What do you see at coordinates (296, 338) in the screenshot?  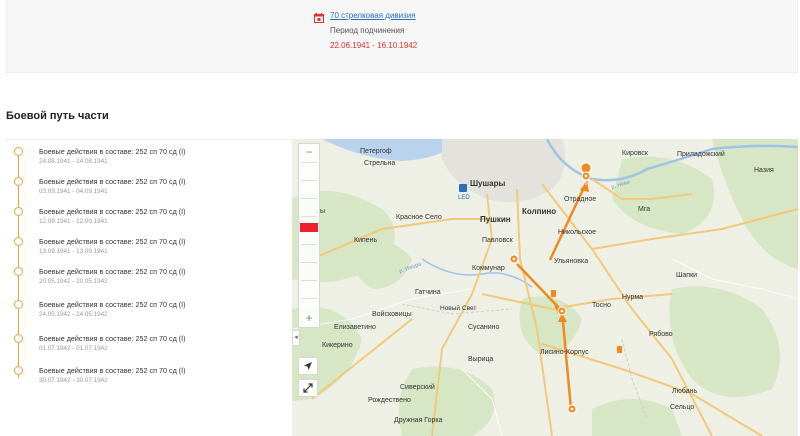 I see `collapse-panel-button: ◂` at bounding box center [296, 338].